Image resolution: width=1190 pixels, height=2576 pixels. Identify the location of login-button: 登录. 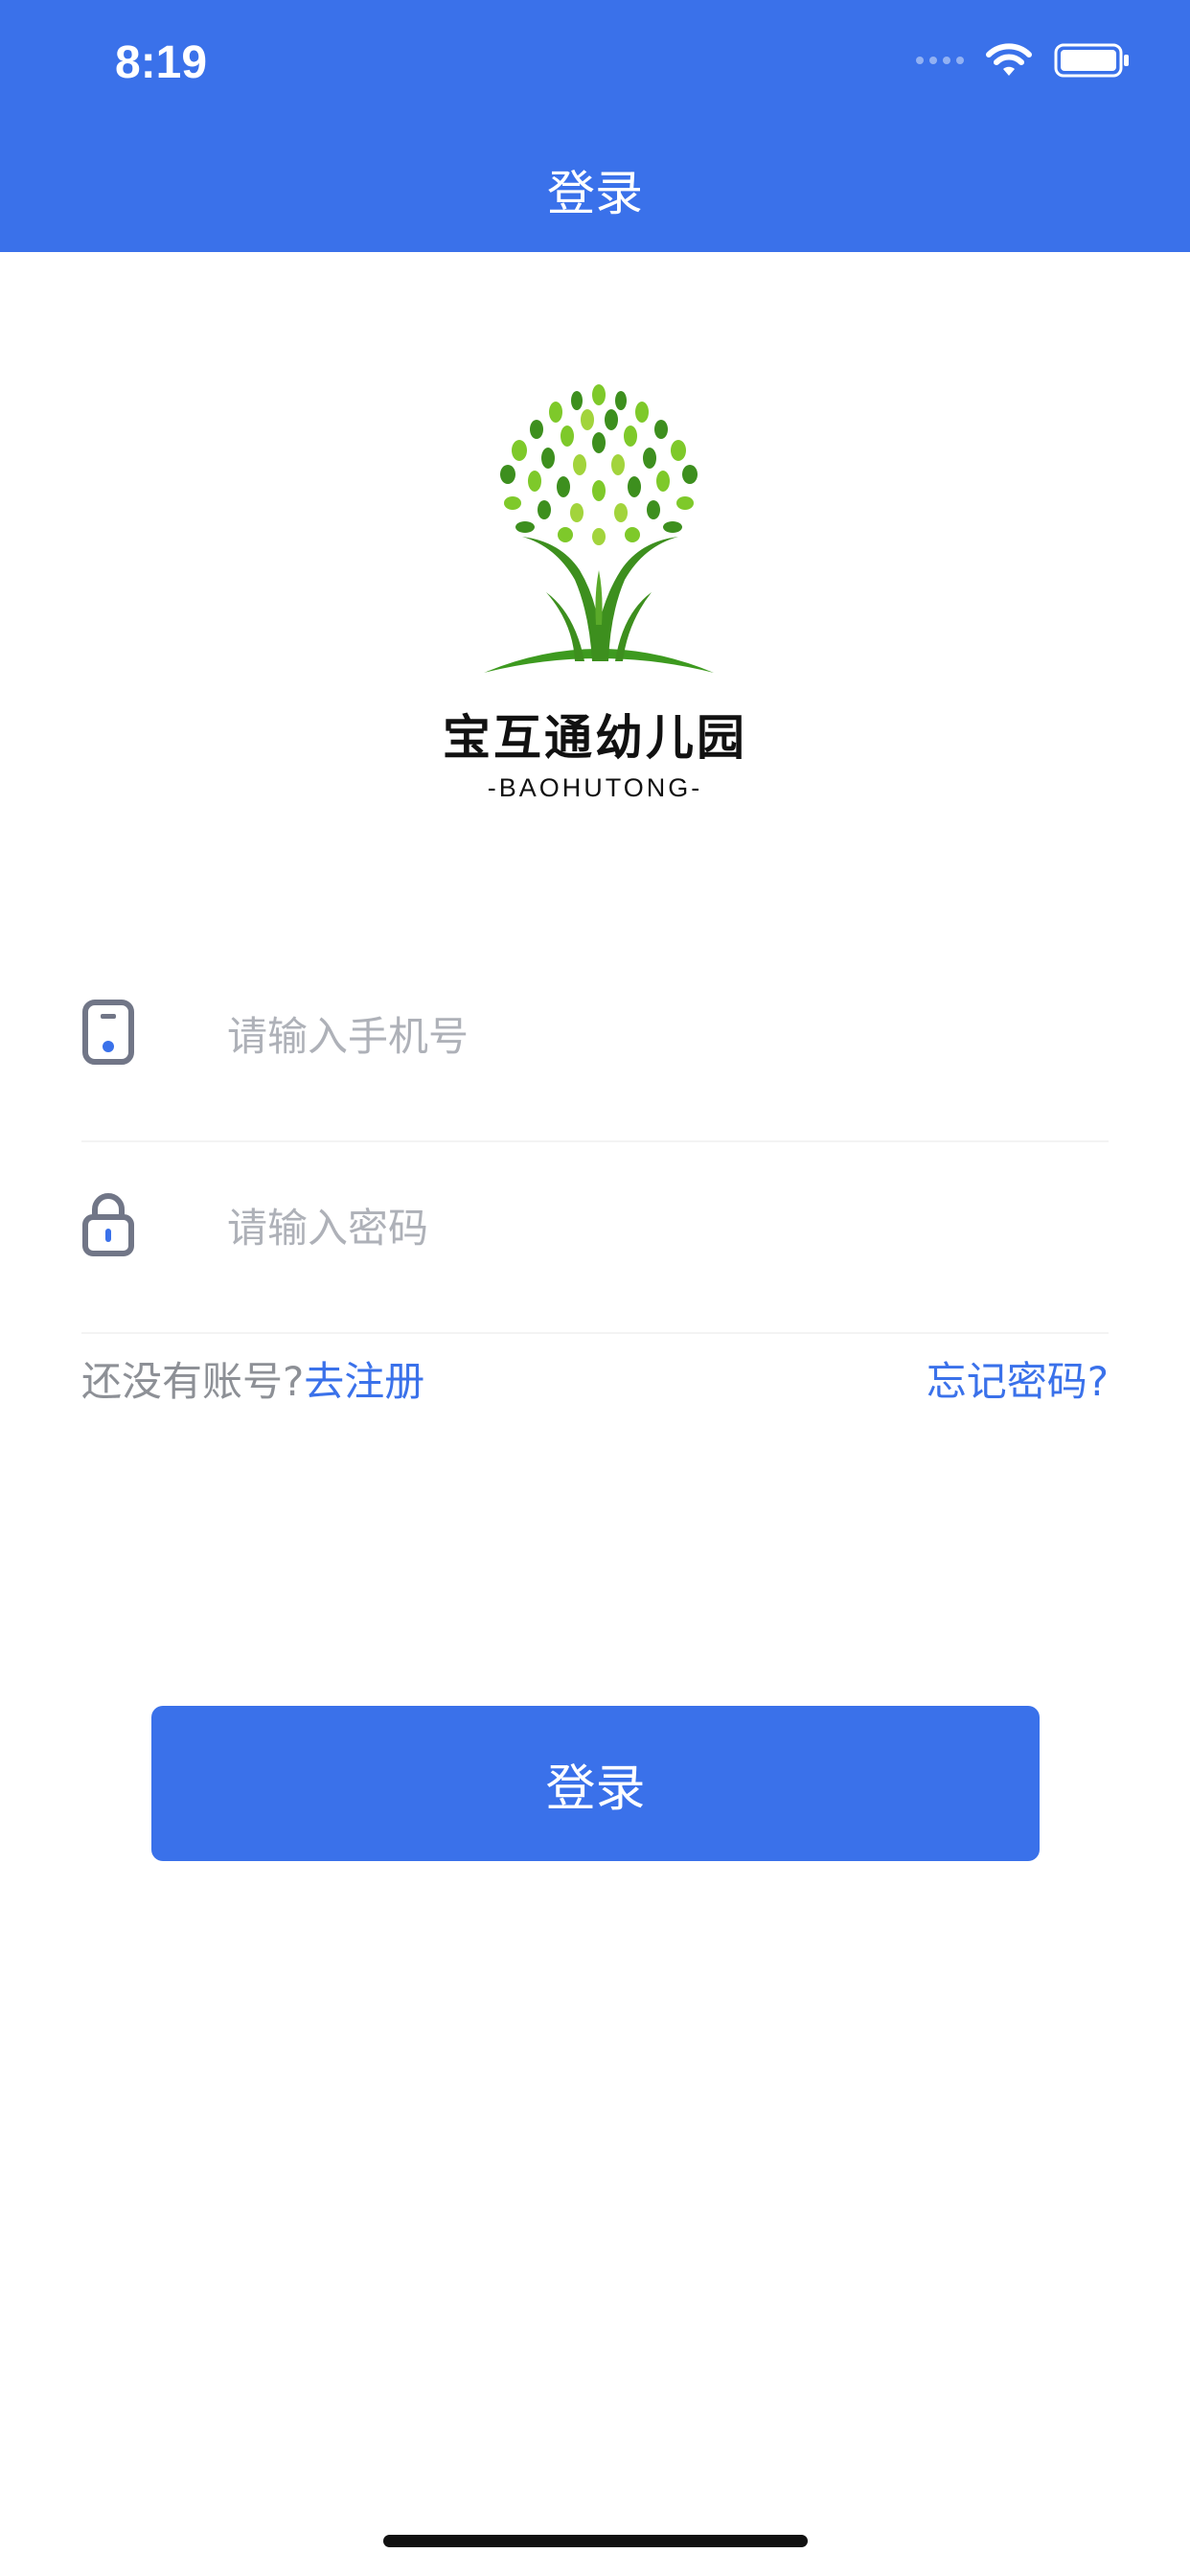
(595, 1783).